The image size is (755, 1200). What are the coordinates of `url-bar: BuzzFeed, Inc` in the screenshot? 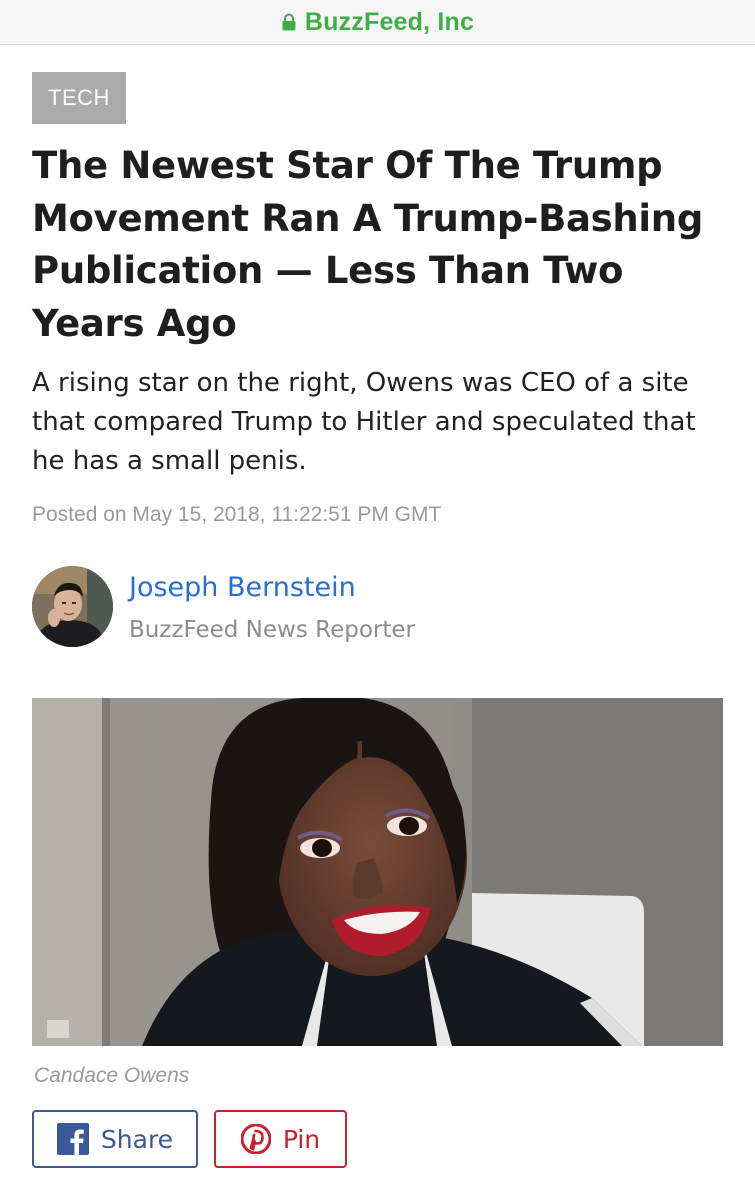 It's located at (377, 22).